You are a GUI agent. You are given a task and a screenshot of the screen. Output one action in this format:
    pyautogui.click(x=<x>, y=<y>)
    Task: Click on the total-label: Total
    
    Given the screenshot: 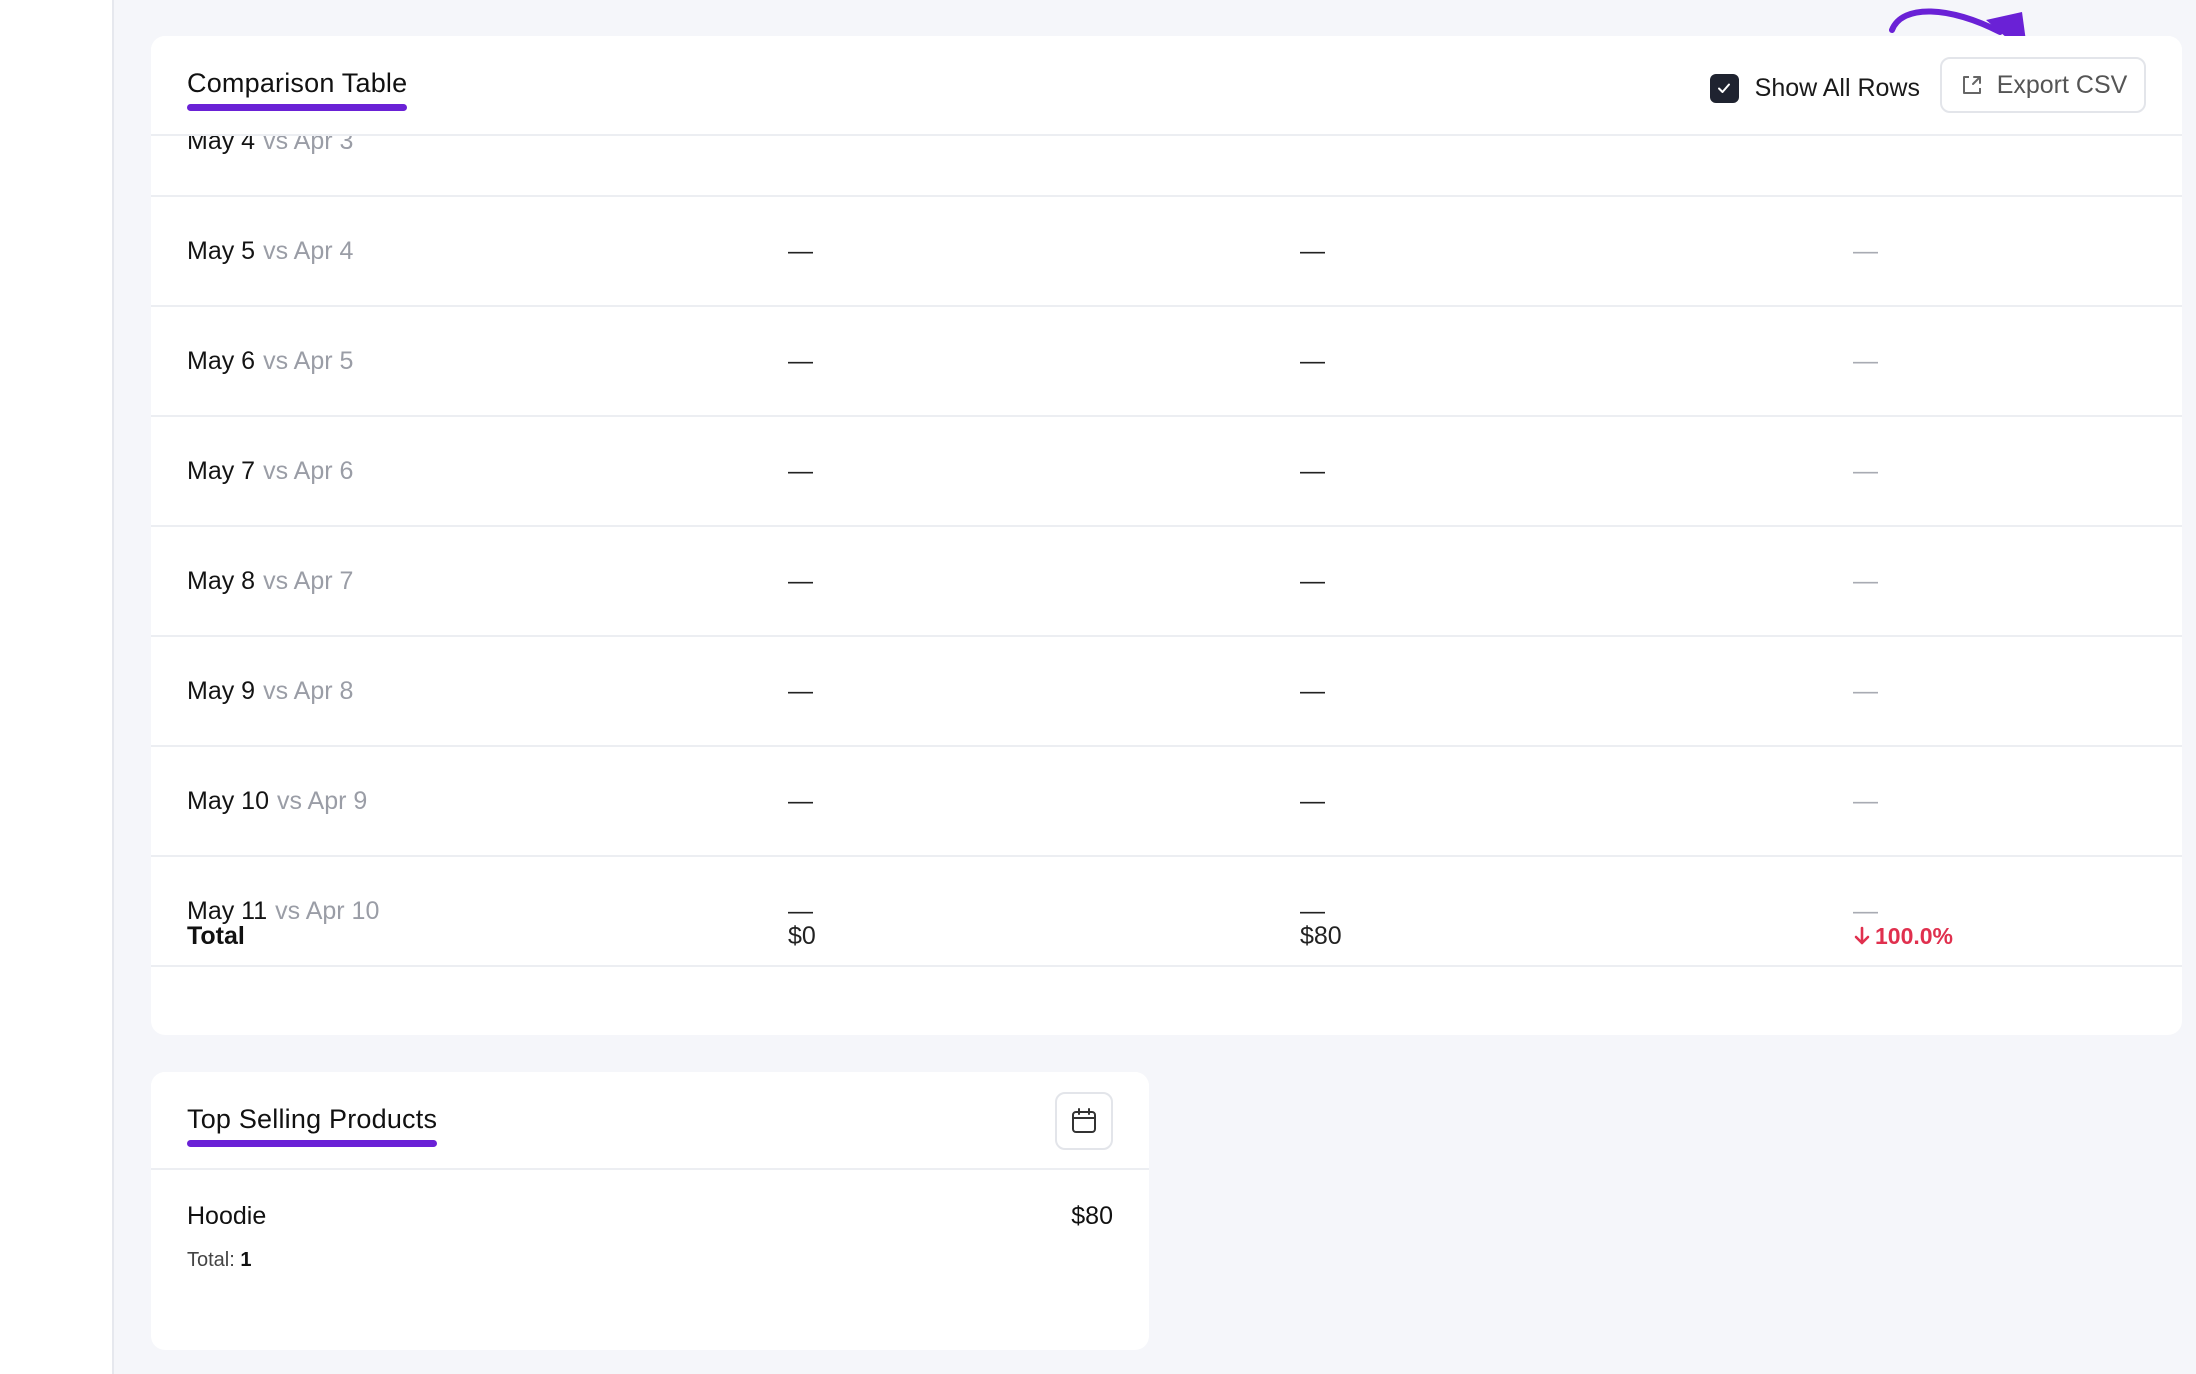 What is the action you would take?
    pyautogui.click(x=216, y=935)
    